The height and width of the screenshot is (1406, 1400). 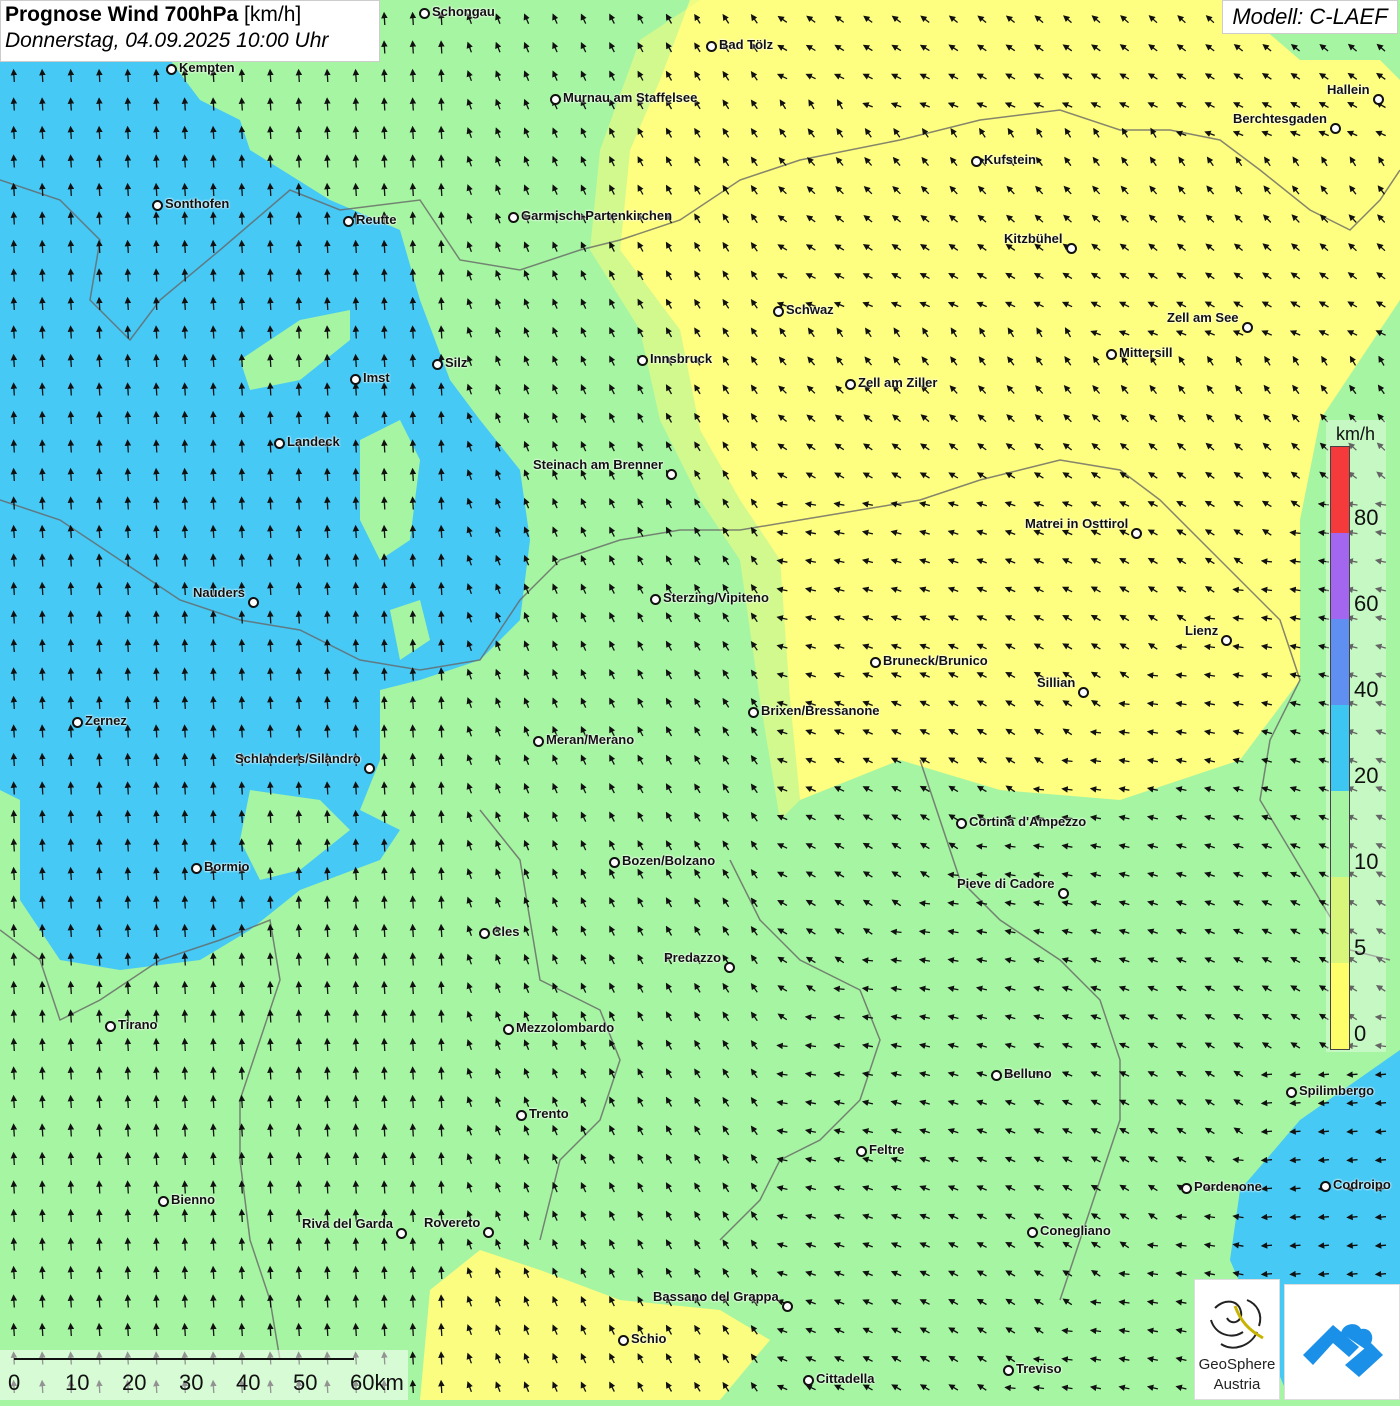 What do you see at coordinates (313, 441) in the screenshot?
I see `place-label: Landeck` at bounding box center [313, 441].